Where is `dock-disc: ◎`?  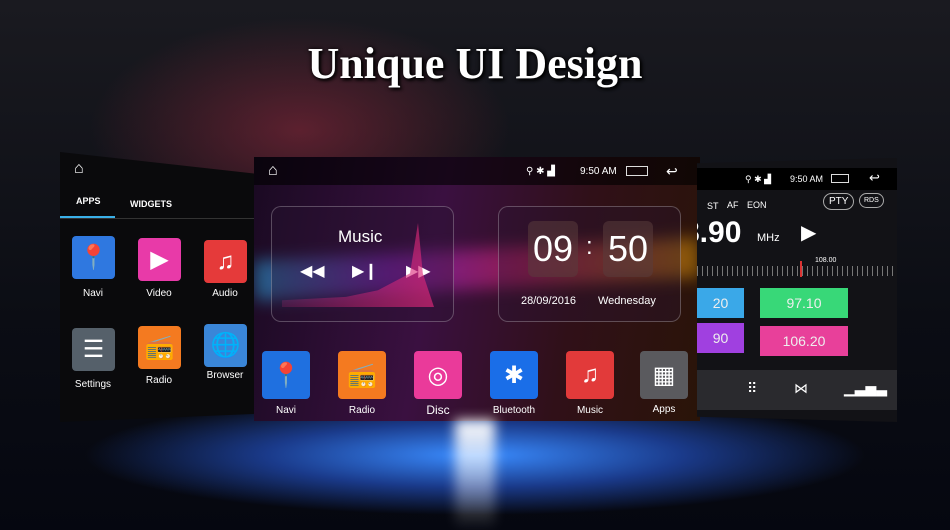 dock-disc: ◎ is located at coordinates (438, 375).